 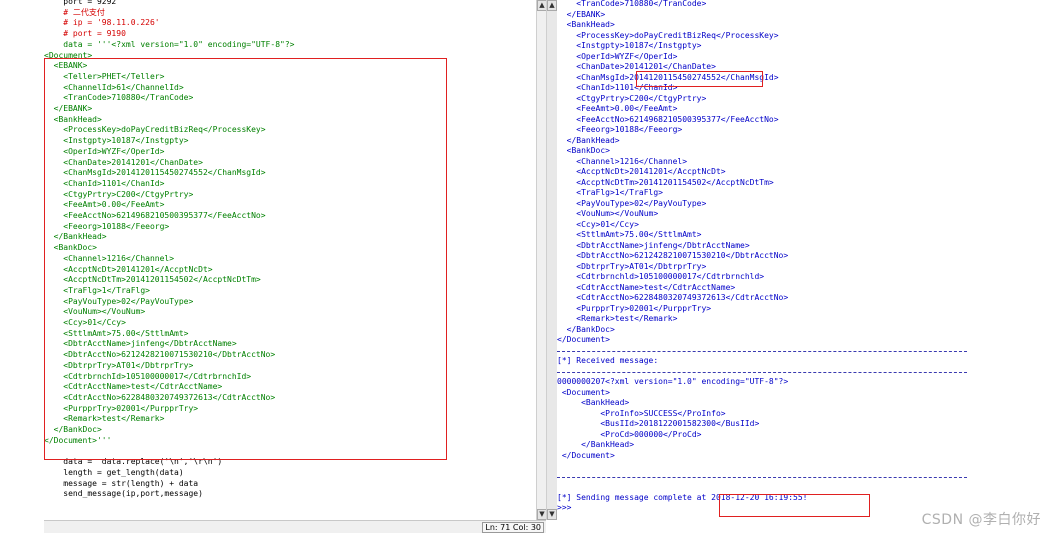 I want to click on text-line: <Document>, so click(x=583, y=392).